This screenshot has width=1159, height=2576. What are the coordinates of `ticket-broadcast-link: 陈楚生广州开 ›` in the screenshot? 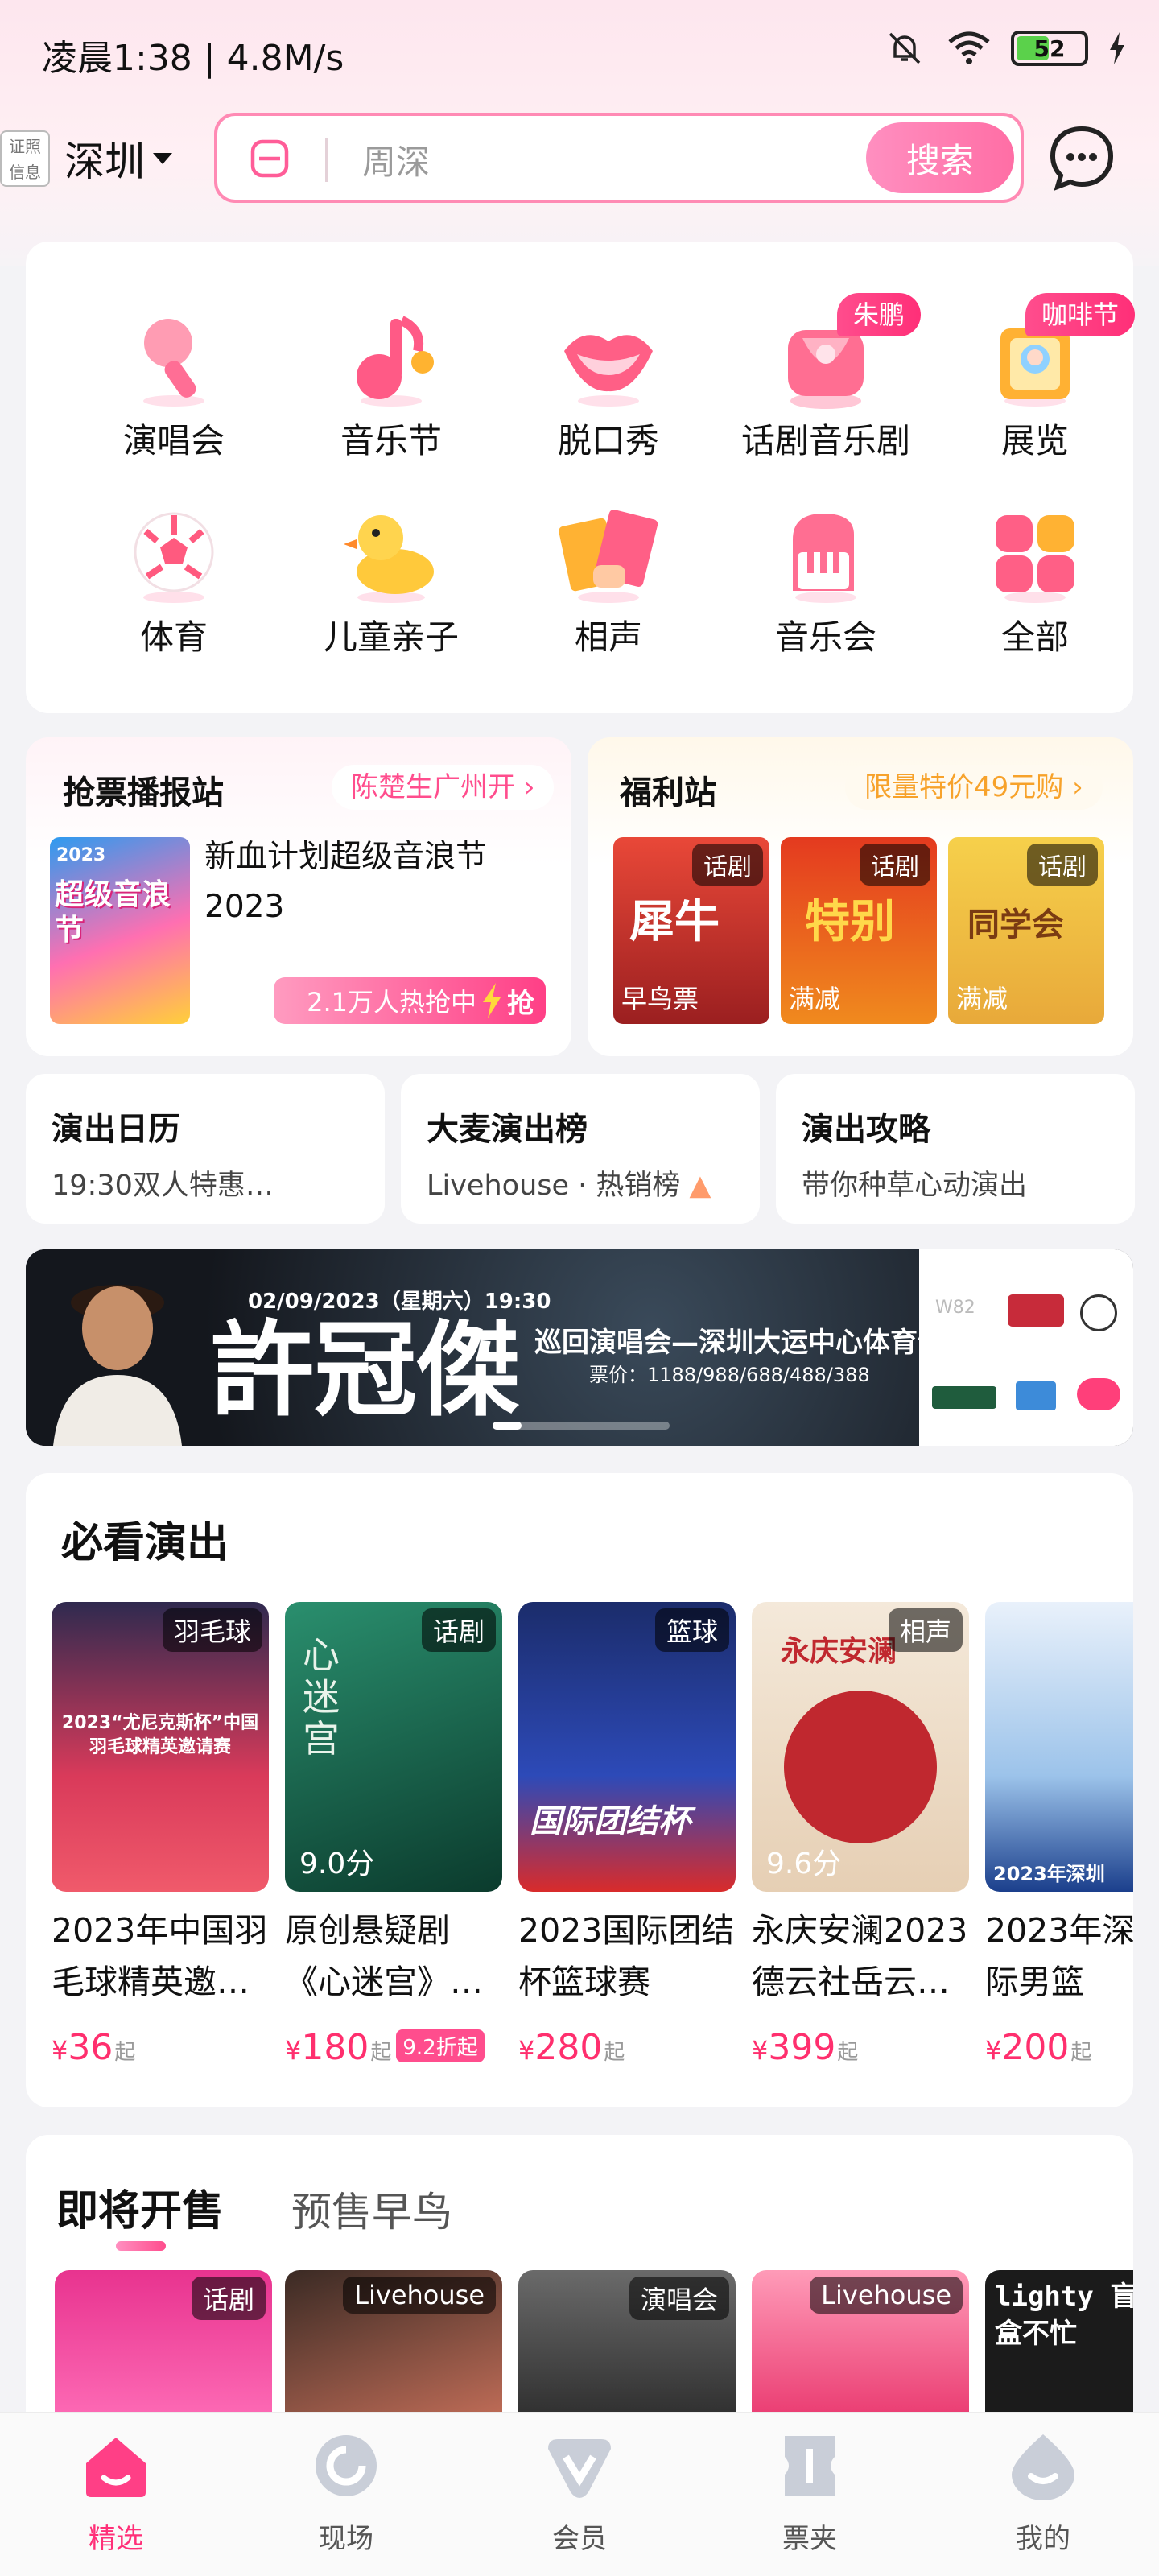 It's located at (443, 787).